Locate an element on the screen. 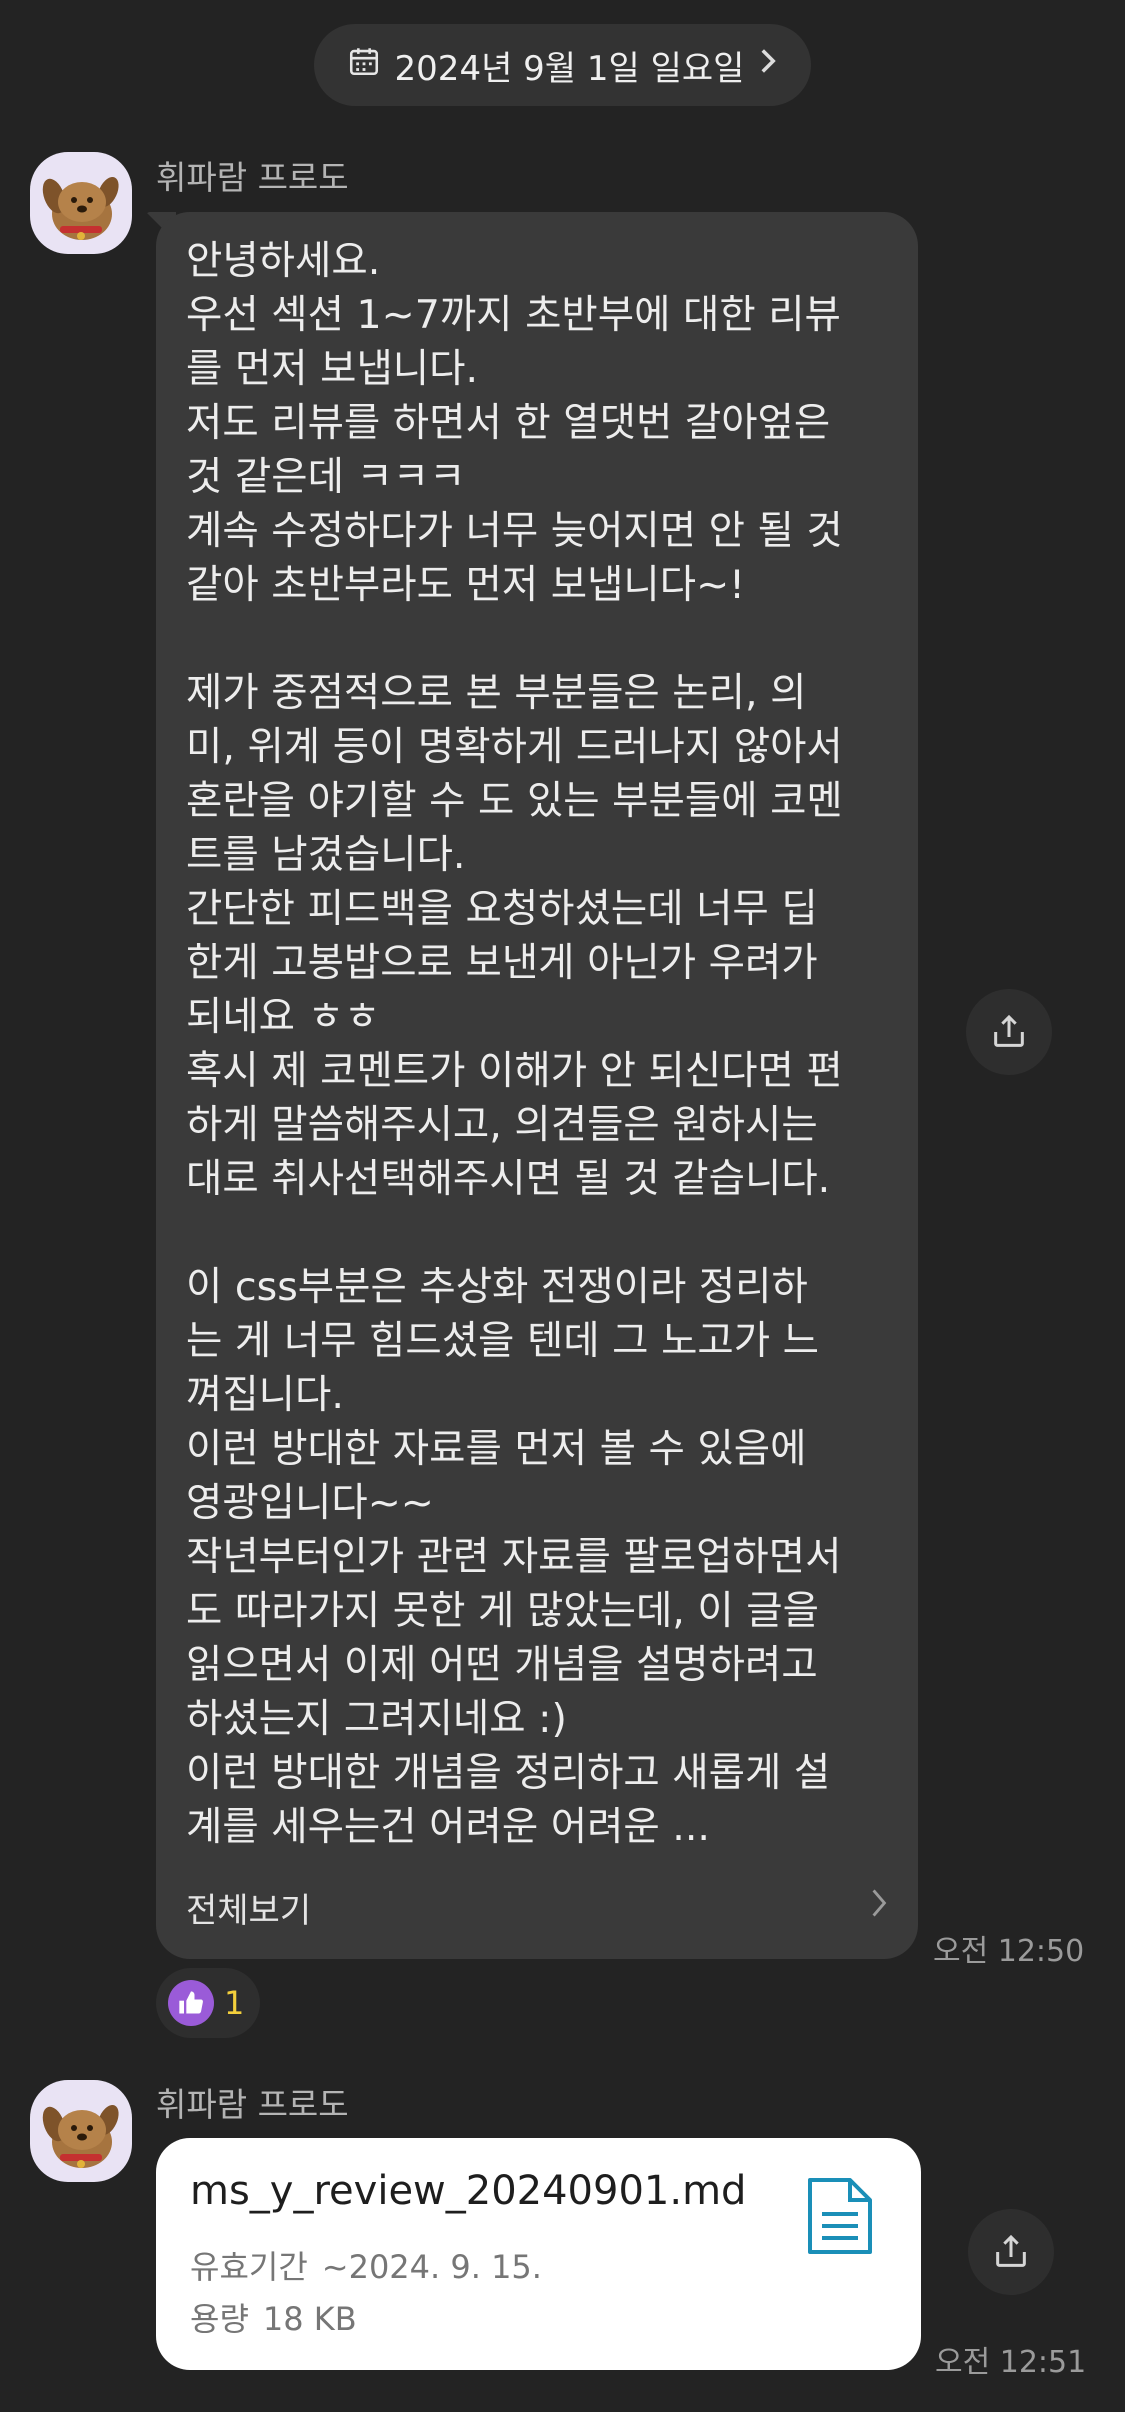 The width and height of the screenshot is (1125, 2412). reaction-count: 1 is located at coordinates (234, 2003).